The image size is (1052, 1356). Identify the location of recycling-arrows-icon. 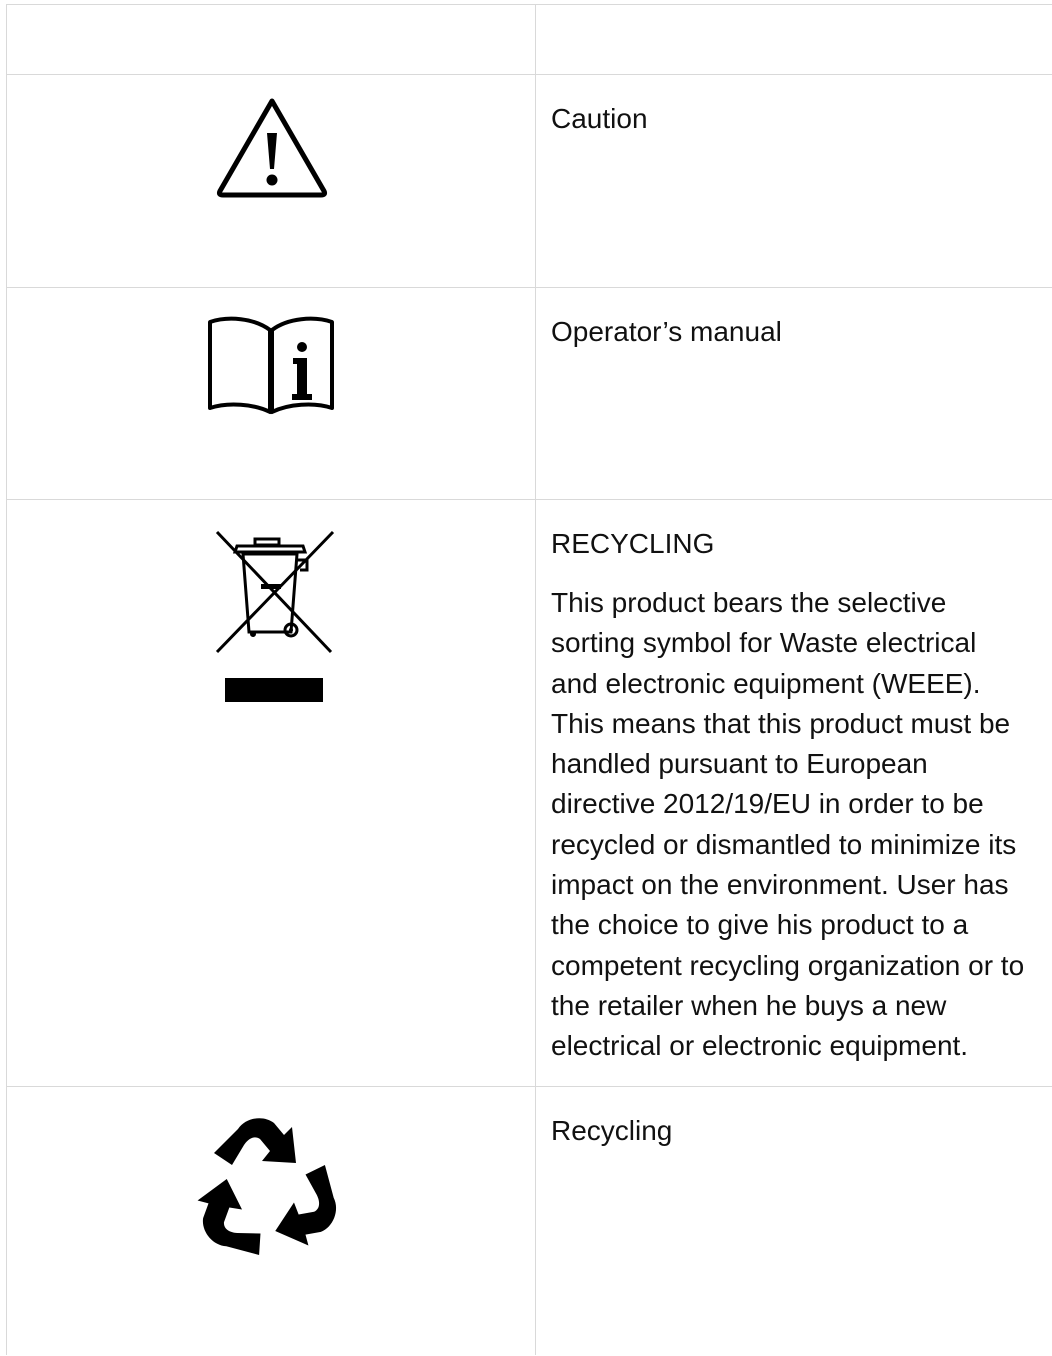
(271, 1195).